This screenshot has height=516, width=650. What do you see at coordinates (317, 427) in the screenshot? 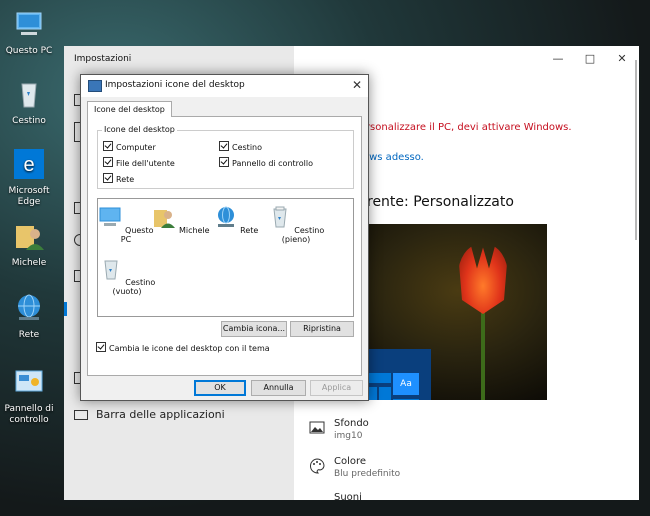
I see `picture-icon` at bounding box center [317, 427].